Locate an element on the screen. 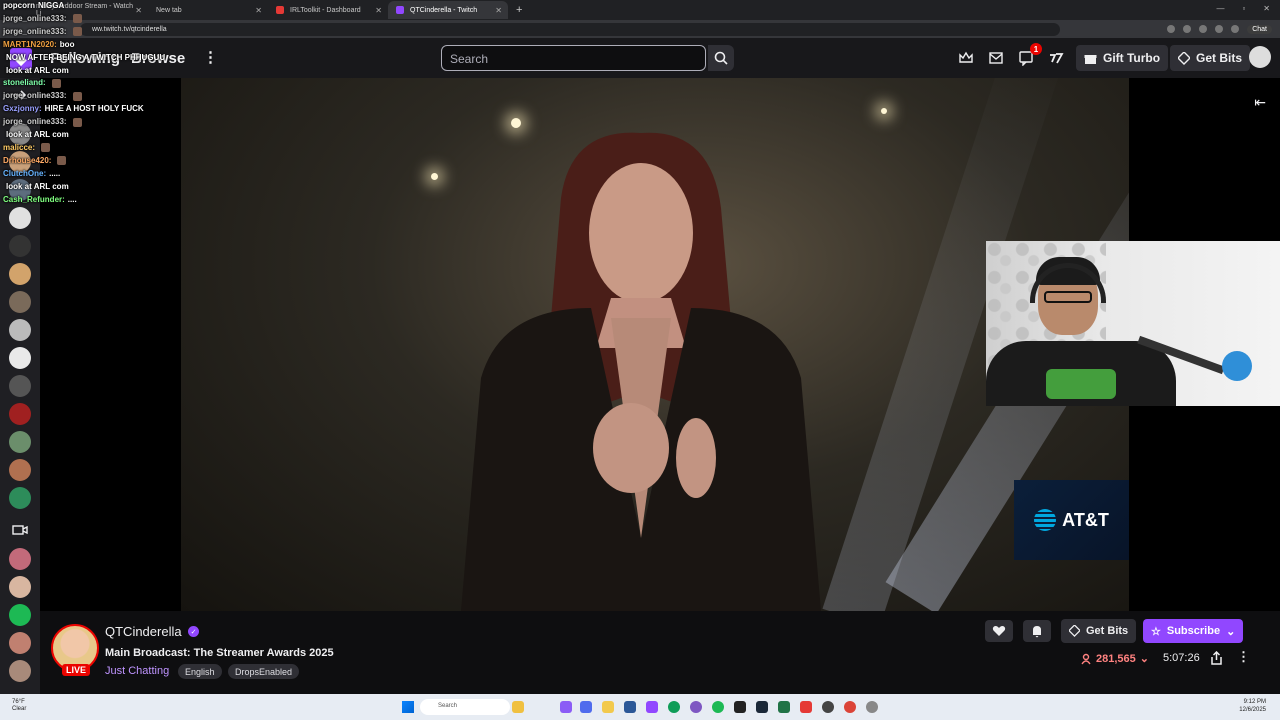  search-button is located at coordinates (721, 58).